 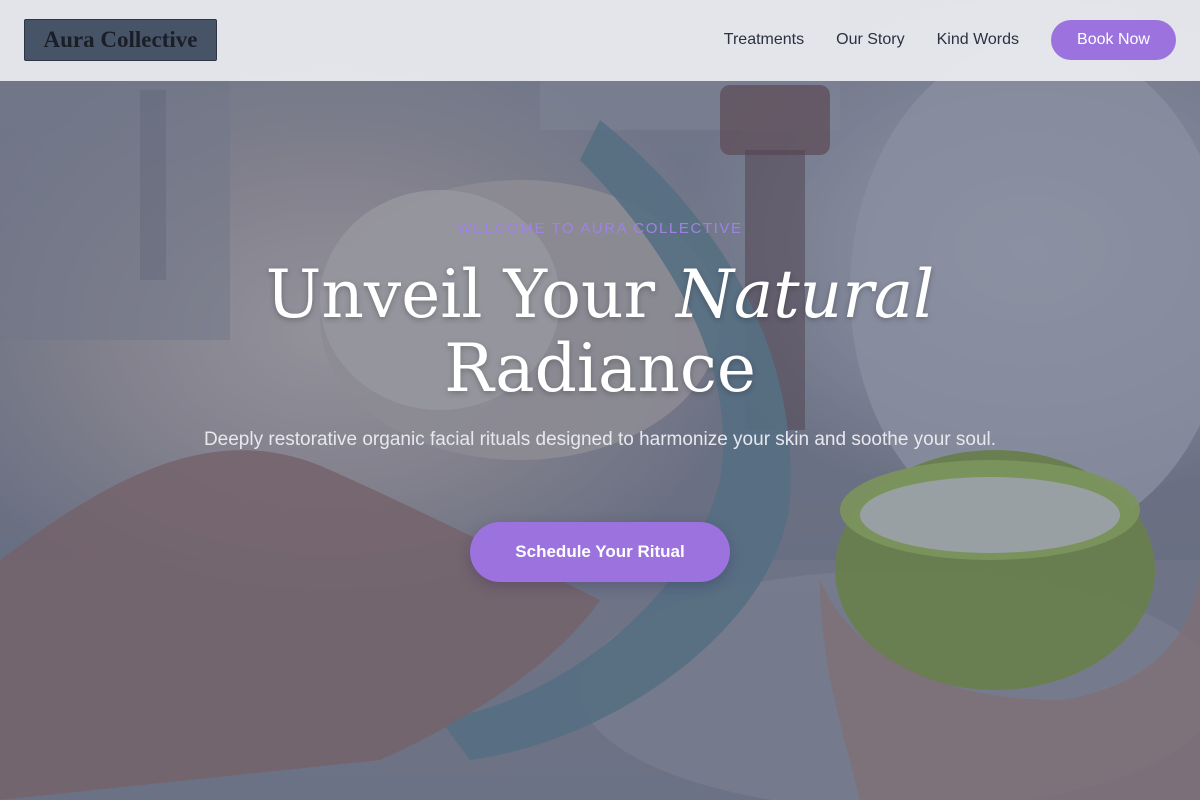 I want to click on book-now-button: Book Now, so click(x=1113, y=40).